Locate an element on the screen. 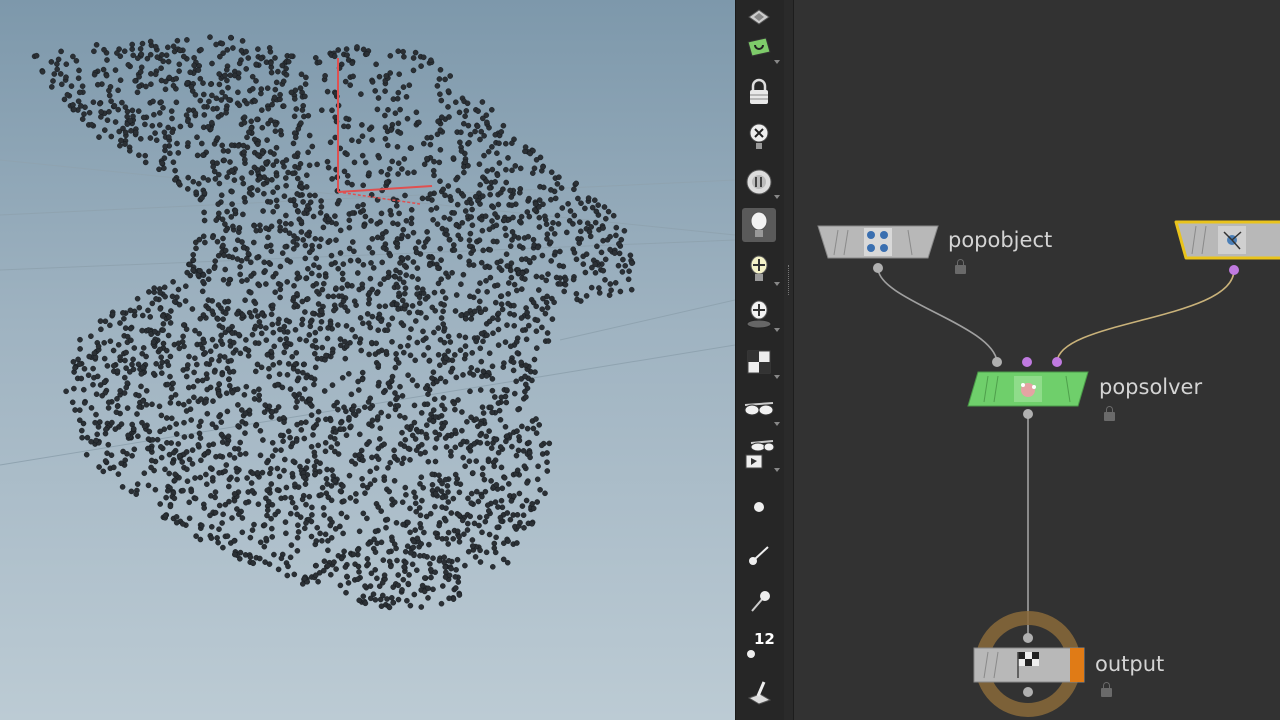 This screenshot has width=1280, height=720. node-label-popobject: popobject is located at coordinates (1000, 240).